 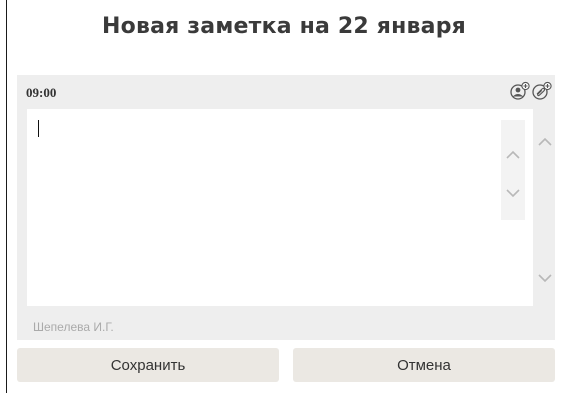 I want to click on add-user-icon, so click(x=520, y=91).